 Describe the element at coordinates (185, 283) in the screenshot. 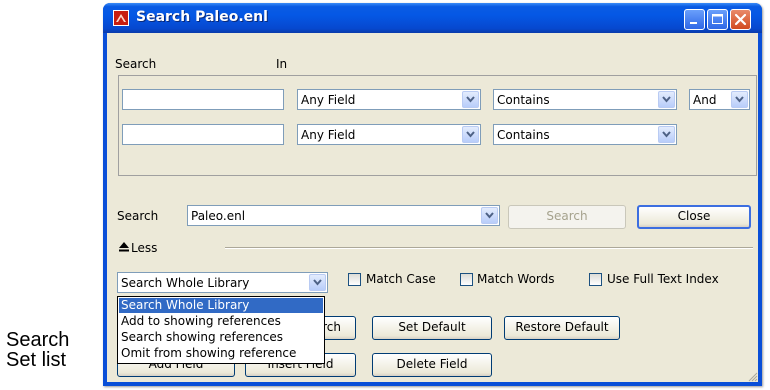

I see `search-scope-value: Search Whole Library` at that location.